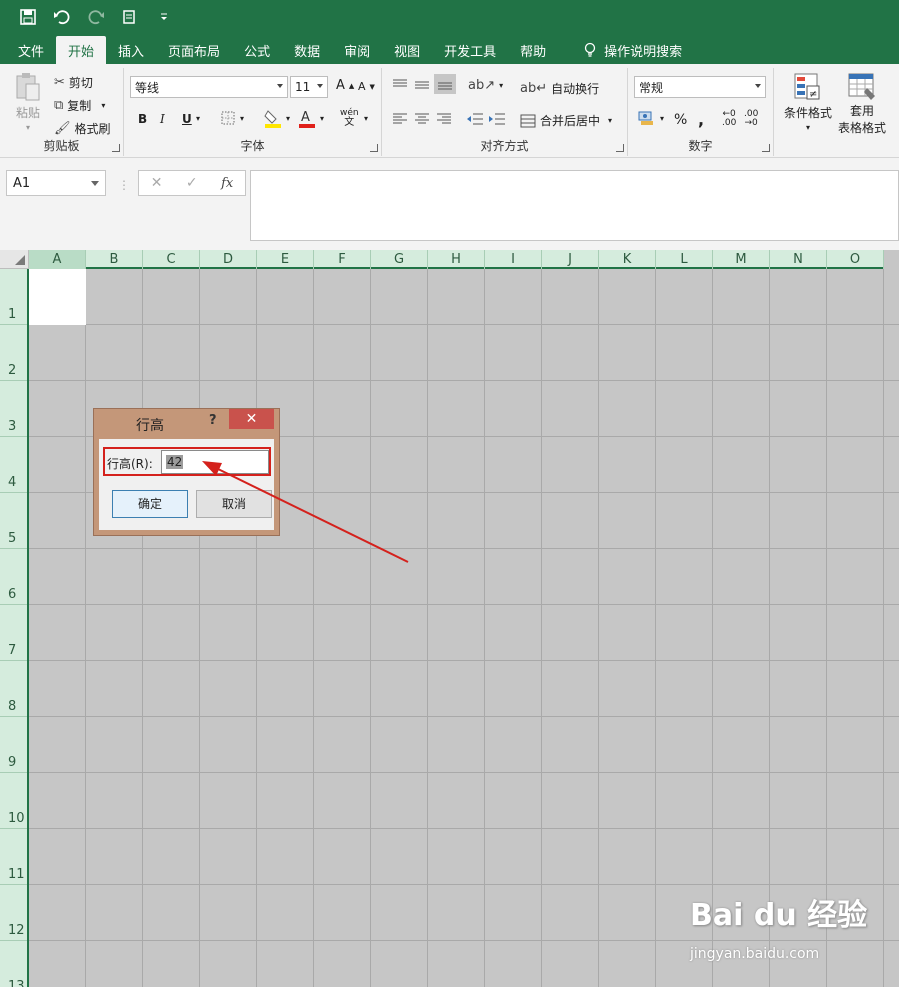 This screenshot has height=987, width=899. What do you see at coordinates (407, 50) in the screenshot?
I see `tab-view: 视图` at bounding box center [407, 50].